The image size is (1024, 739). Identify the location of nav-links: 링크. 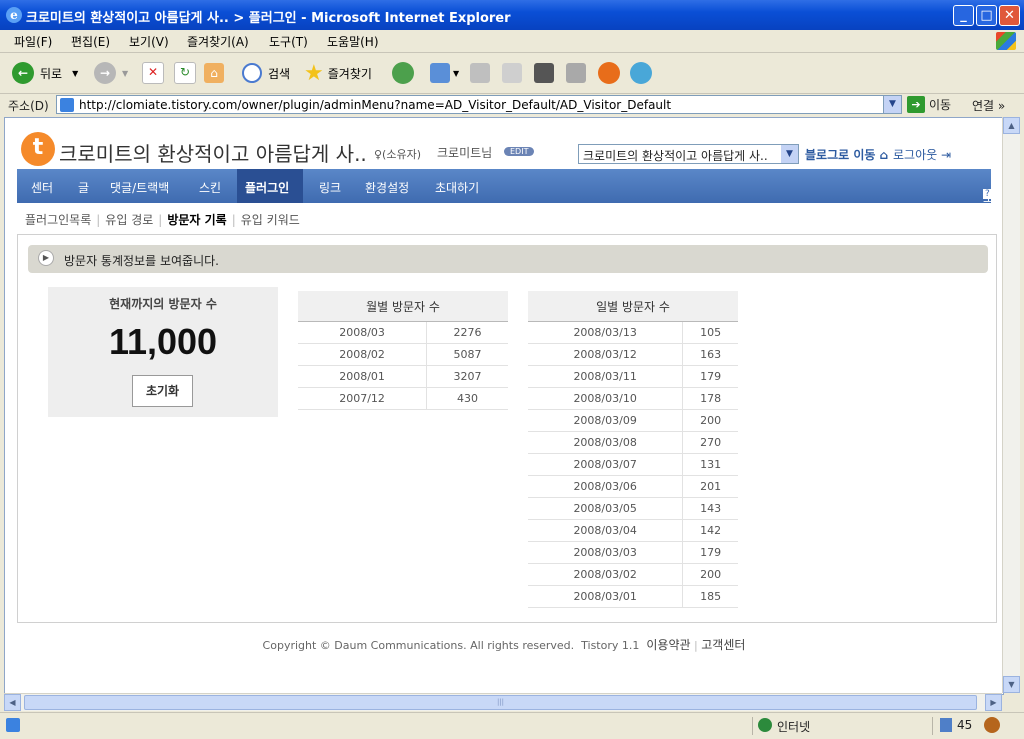
(330, 187).